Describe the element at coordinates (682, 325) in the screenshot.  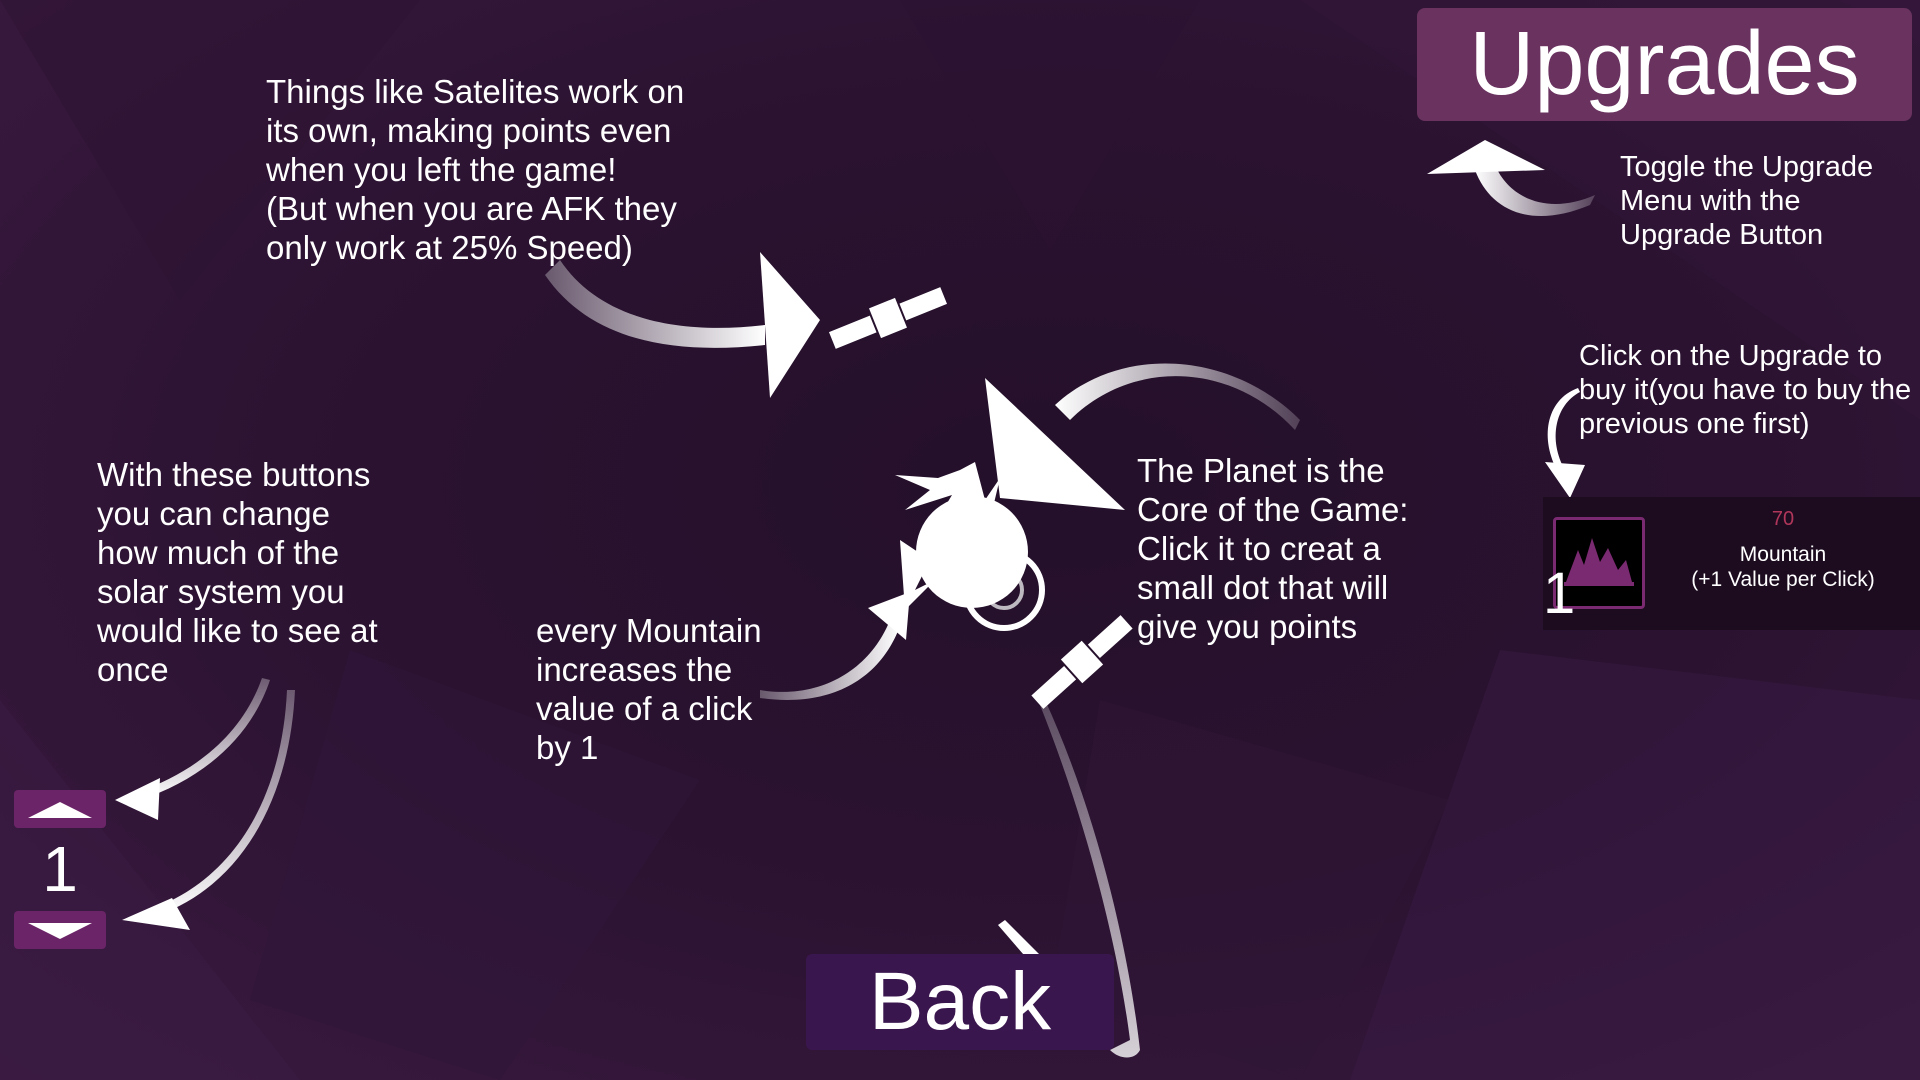
I see `arrow-to-satellite` at that location.